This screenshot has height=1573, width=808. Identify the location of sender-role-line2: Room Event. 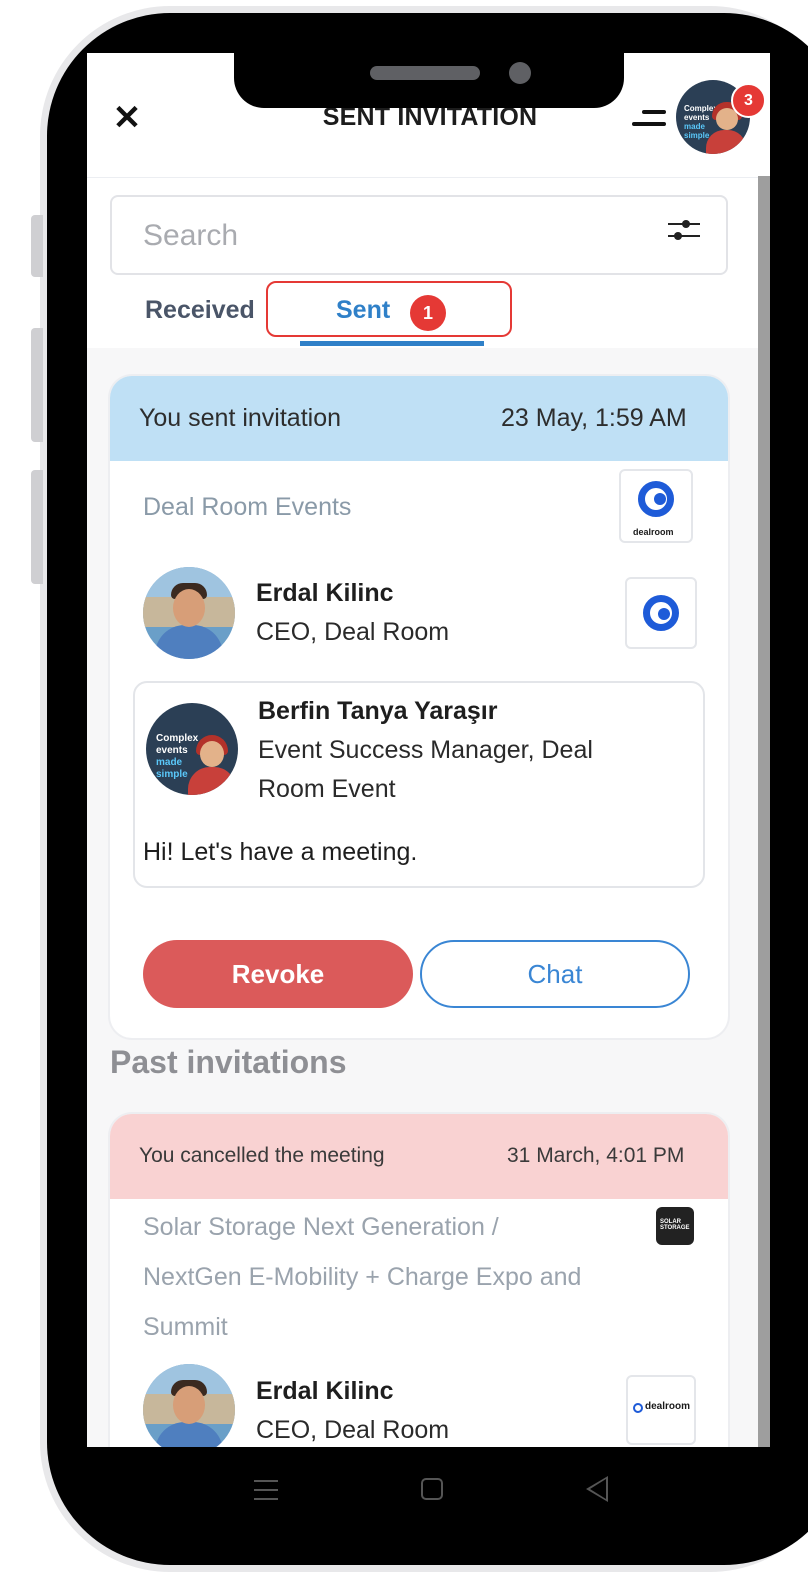
(327, 789).